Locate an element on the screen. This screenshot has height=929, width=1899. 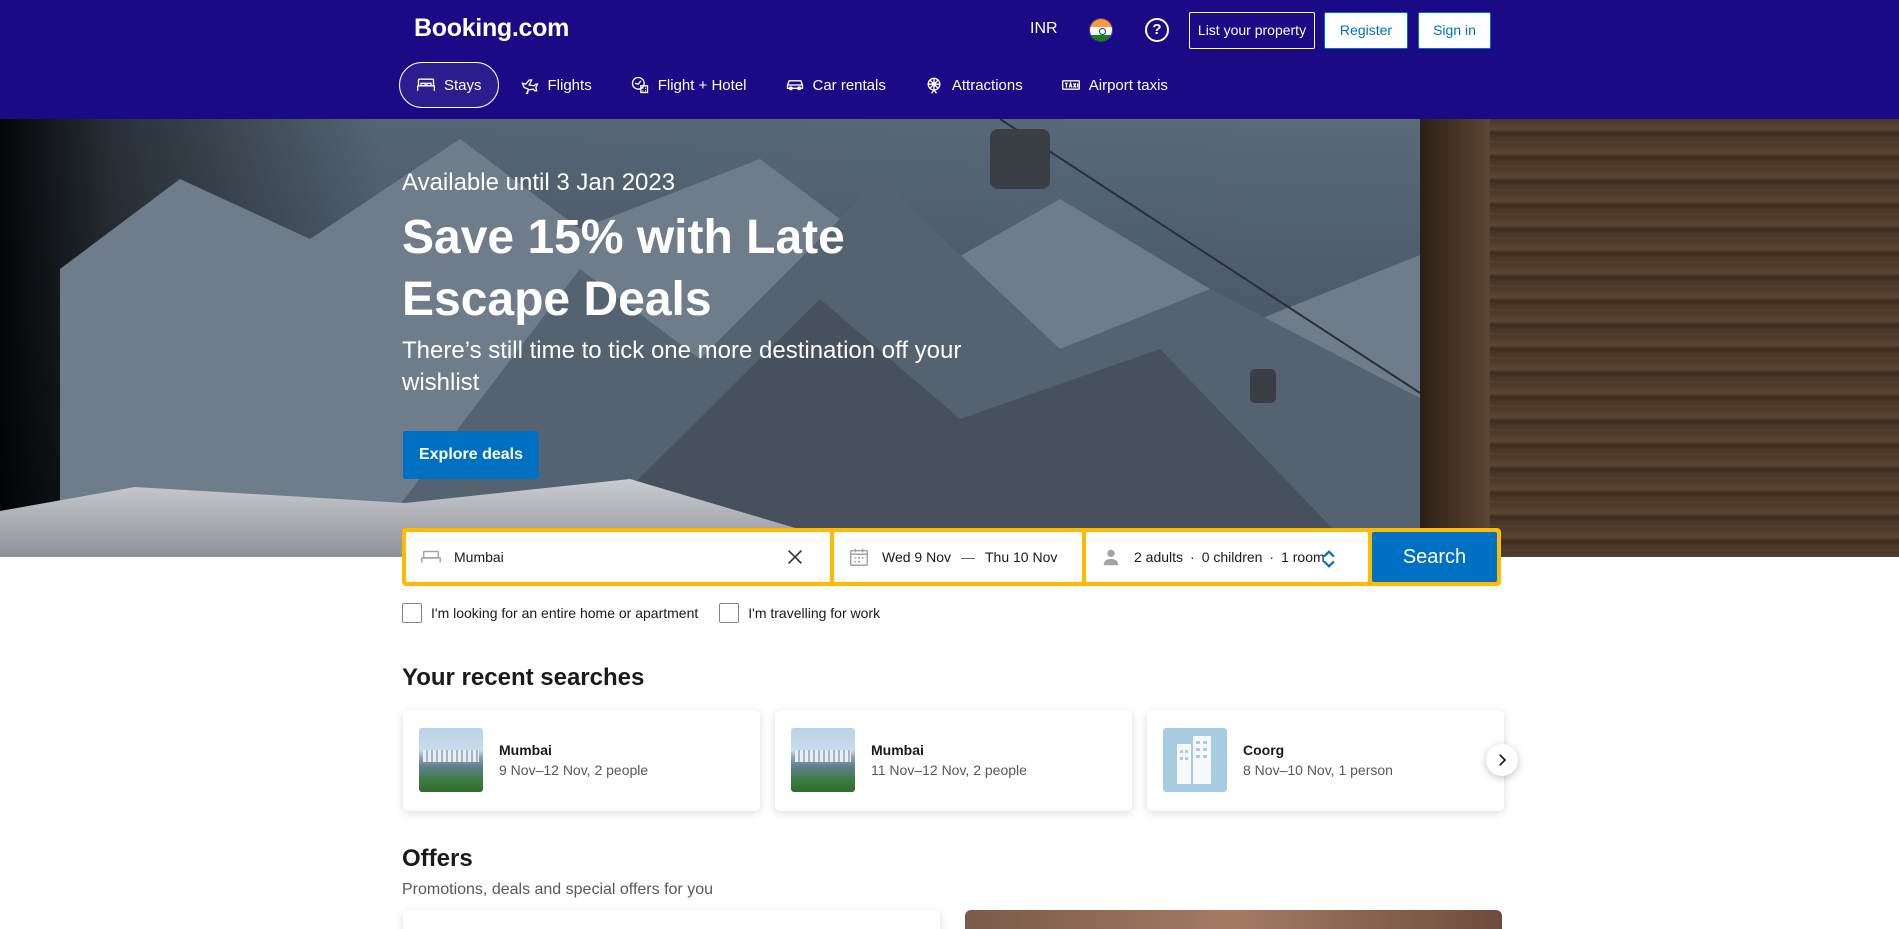
recent-search-card: Mumbai 9 Nov–12 Nov, 2 people is located at coordinates (581, 760).